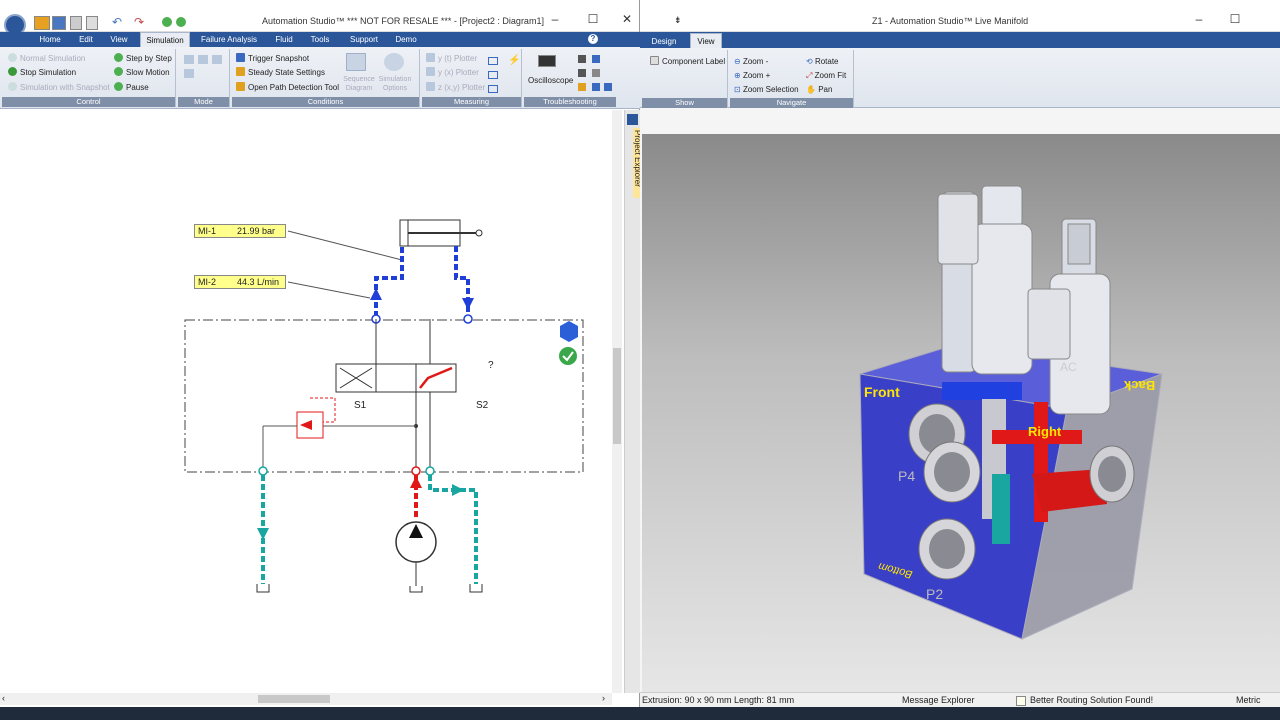 The image size is (1280, 720). Describe the element at coordinates (819, 90) in the screenshot. I see `pan-button: ✋ Pan` at that location.